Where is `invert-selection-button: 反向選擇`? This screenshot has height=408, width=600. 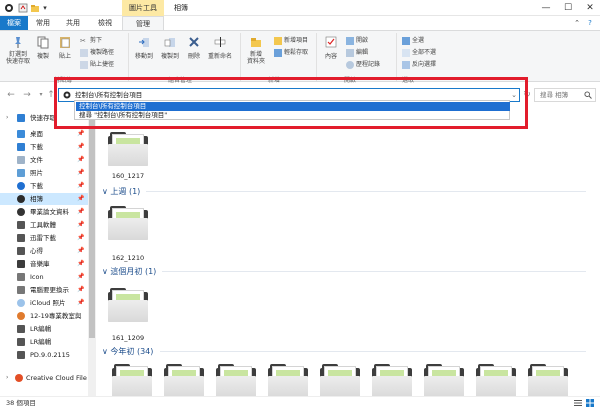 invert-selection-button: 反向選擇 is located at coordinates (419, 64).